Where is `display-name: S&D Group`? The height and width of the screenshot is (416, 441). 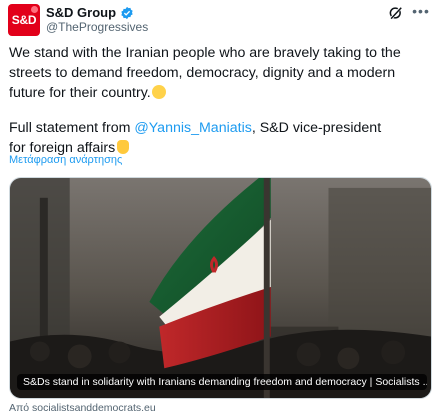
display-name: S&D Group is located at coordinates (81, 12).